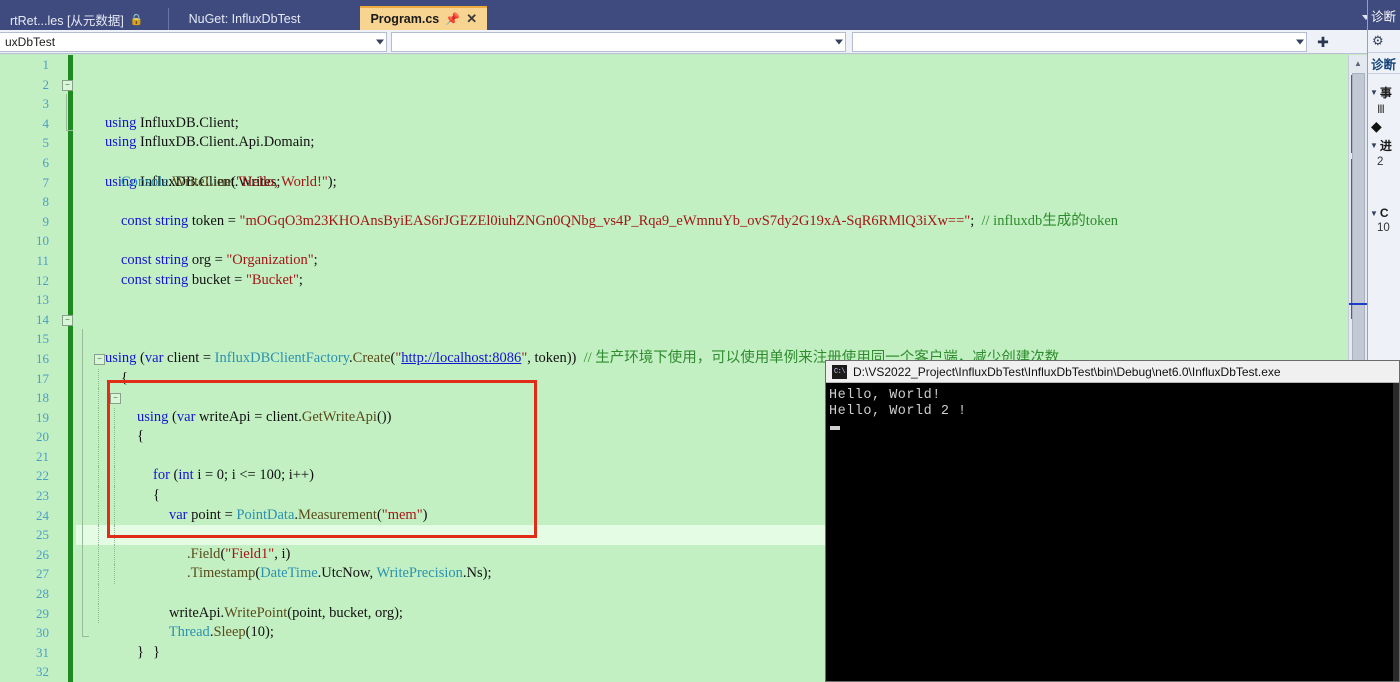  I want to click on line-number: 32, so click(42, 672).